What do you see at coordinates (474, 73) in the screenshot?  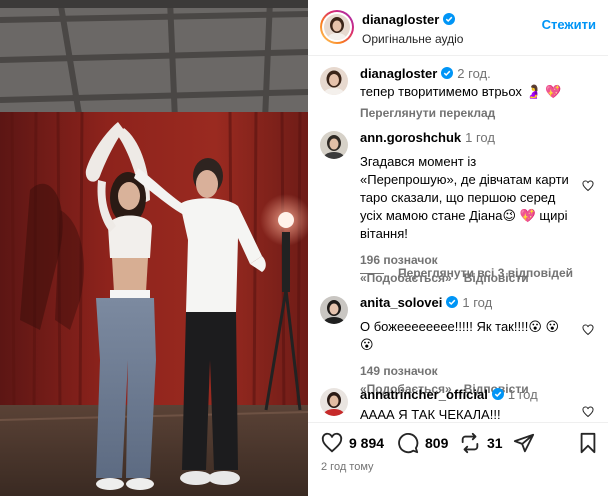 I see `caption-time: 2 год.` at bounding box center [474, 73].